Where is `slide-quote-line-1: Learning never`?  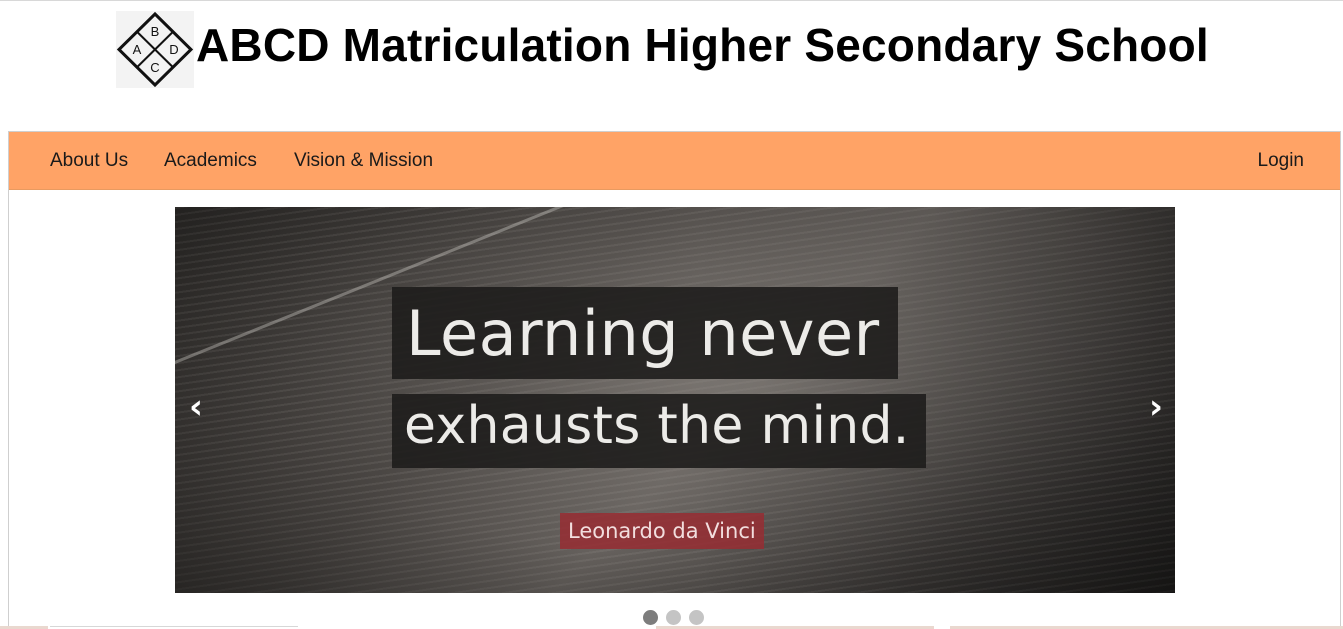 slide-quote-line-1: Learning never is located at coordinates (645, 333).